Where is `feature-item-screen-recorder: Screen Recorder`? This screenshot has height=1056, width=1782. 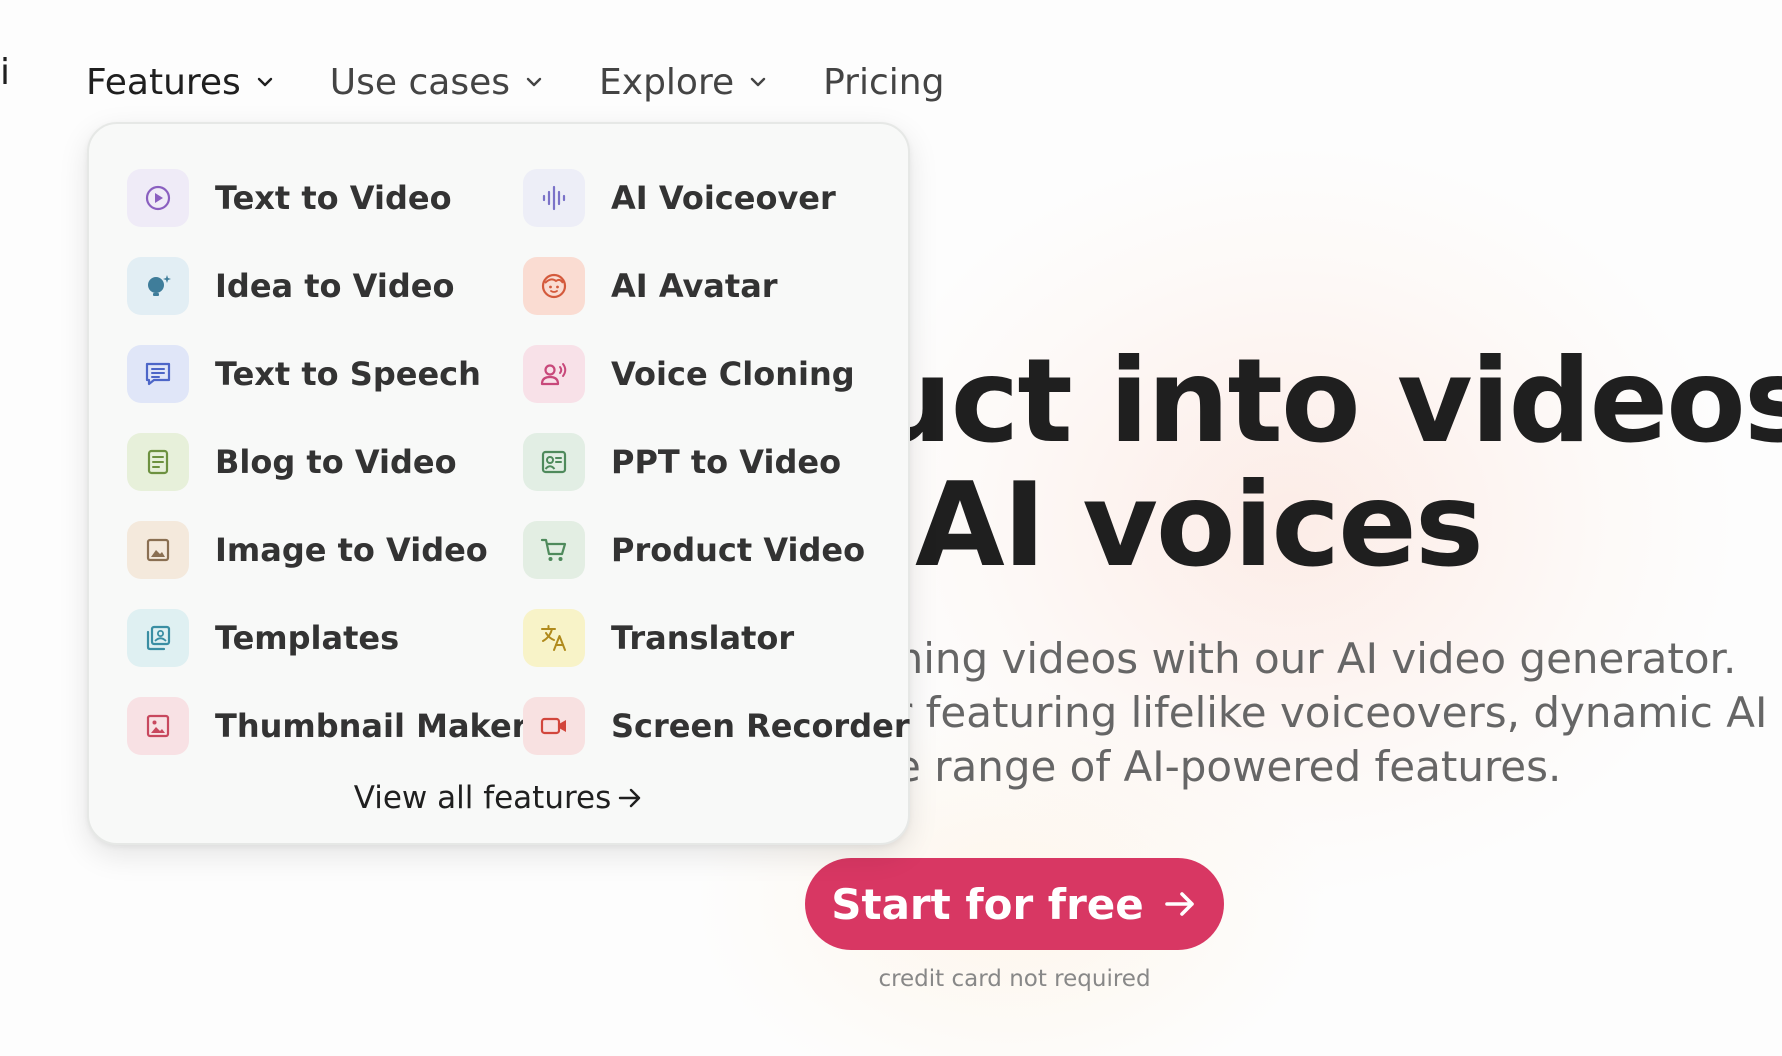 feature-item-screen-recorder: Screen Recorder is located at coordinates (716, 726).